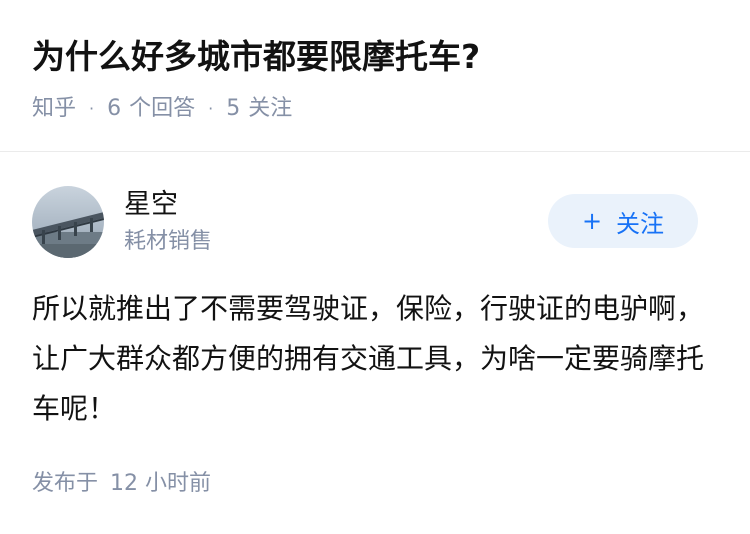 The image size is (750, 534). Describe the element at coordinates (375, 151) in the screenshot. I see `divider` at that location.